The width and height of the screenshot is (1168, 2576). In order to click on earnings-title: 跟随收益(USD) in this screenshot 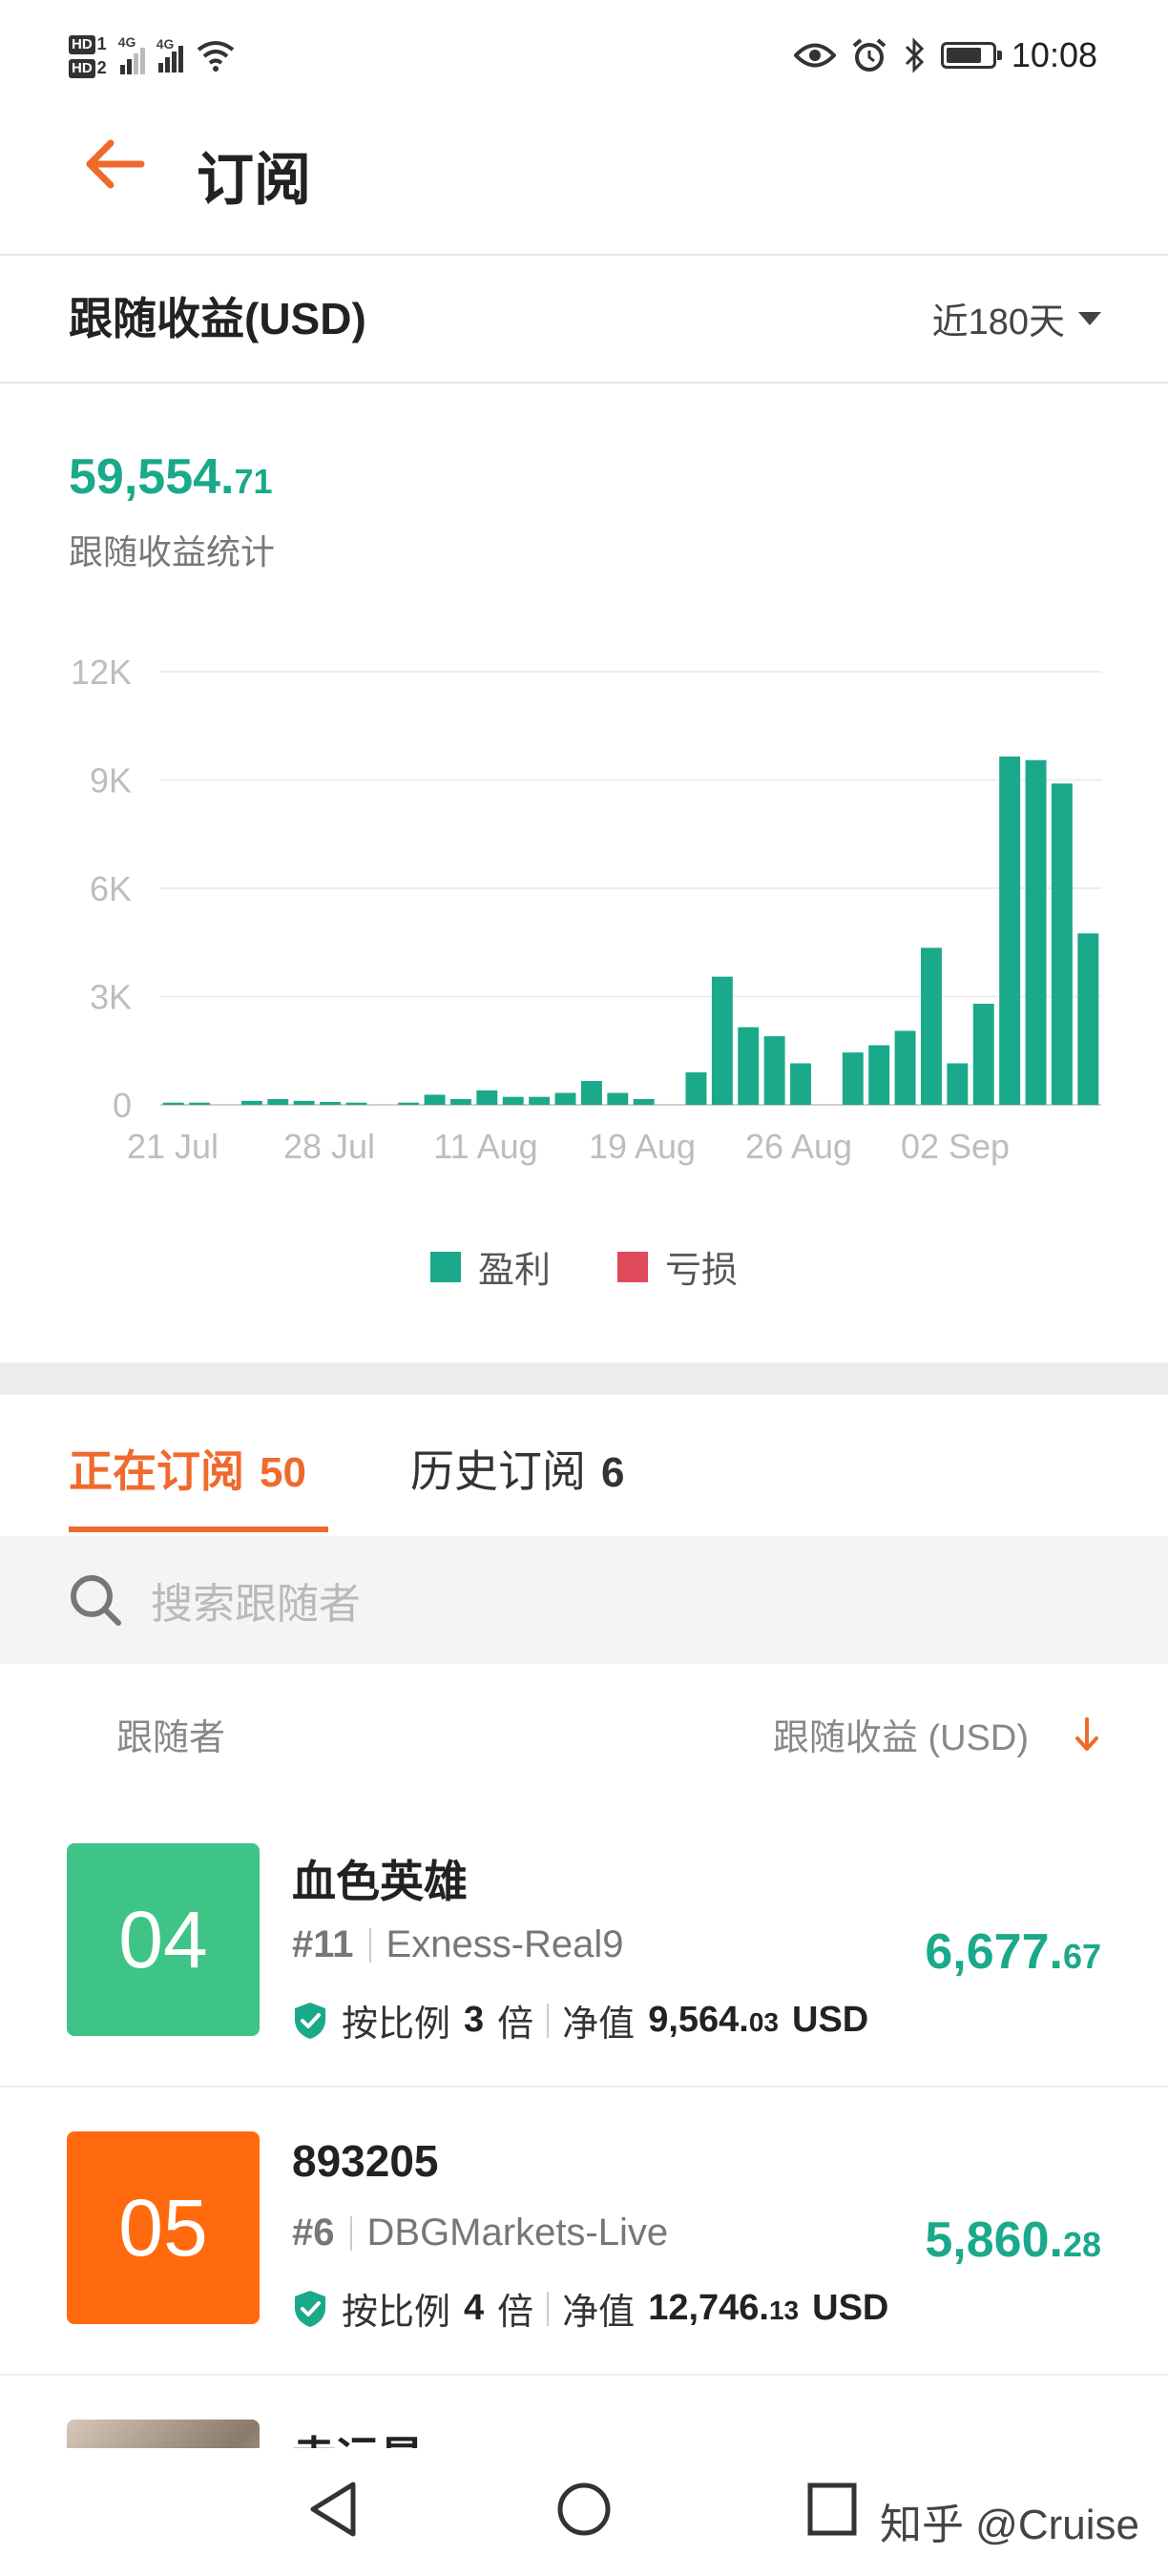, I will do `click(217, 318)`.